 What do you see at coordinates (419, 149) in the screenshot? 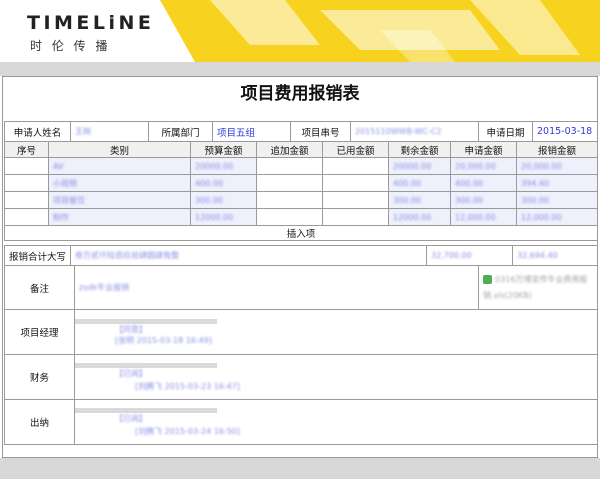
I see `col-remaining: 剩余金额` at bounding box center [419, 149].